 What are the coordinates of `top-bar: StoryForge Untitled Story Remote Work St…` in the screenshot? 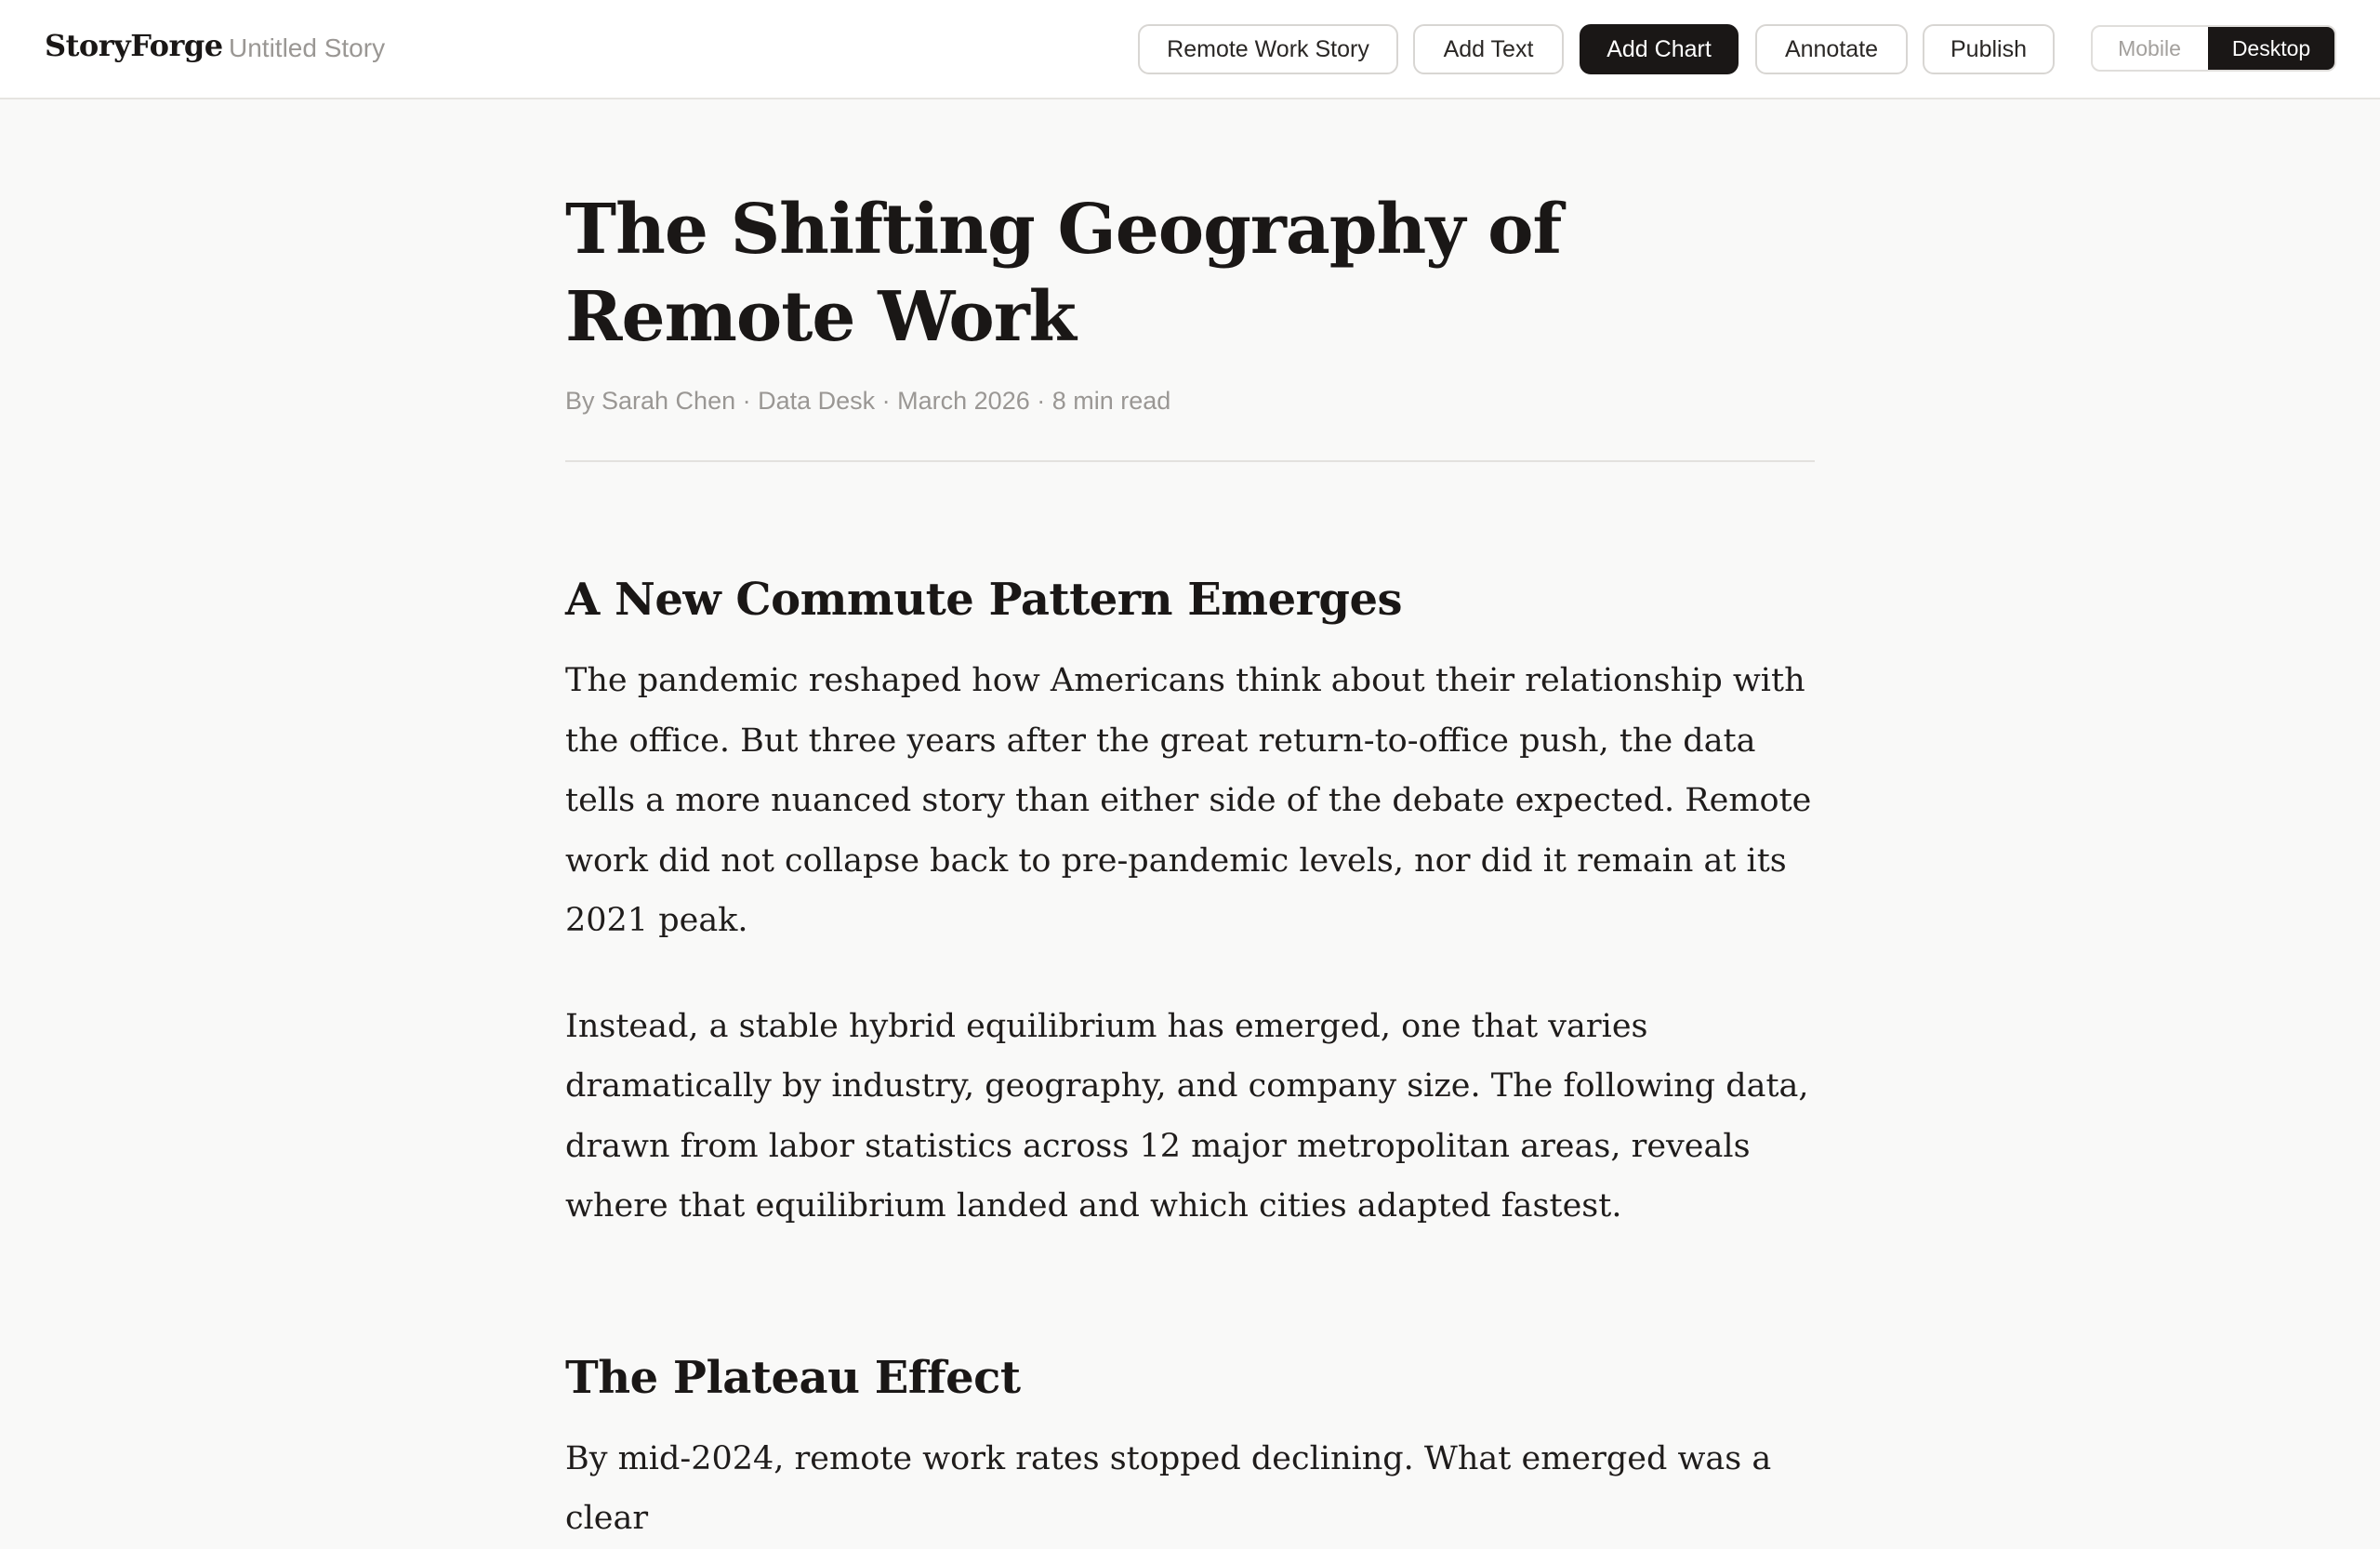 It's located at (1190, 49).